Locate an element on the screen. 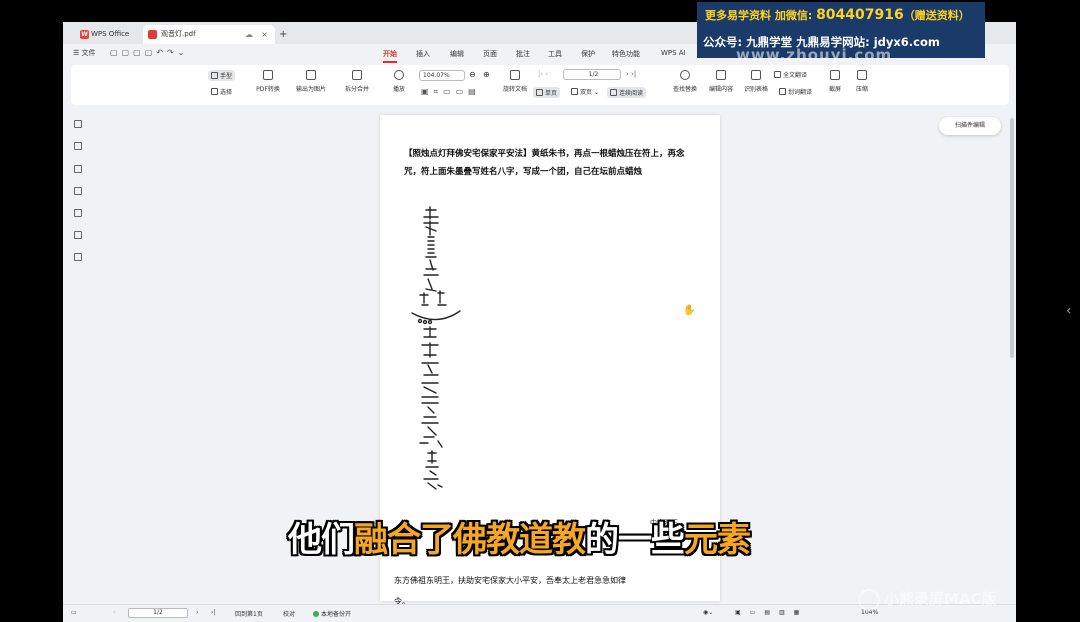  split-icon is located at coordinates (357, 75).